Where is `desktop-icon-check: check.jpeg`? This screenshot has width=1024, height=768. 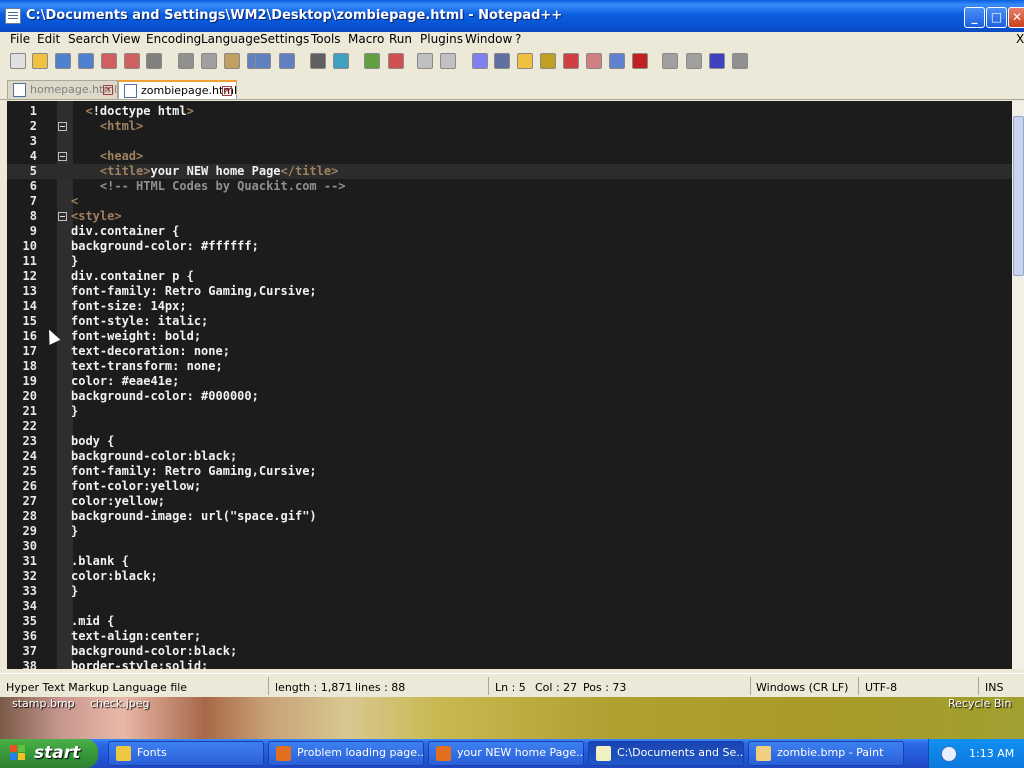
desktop-icon-check: check.jpeg is located at coordinates (120, 703).